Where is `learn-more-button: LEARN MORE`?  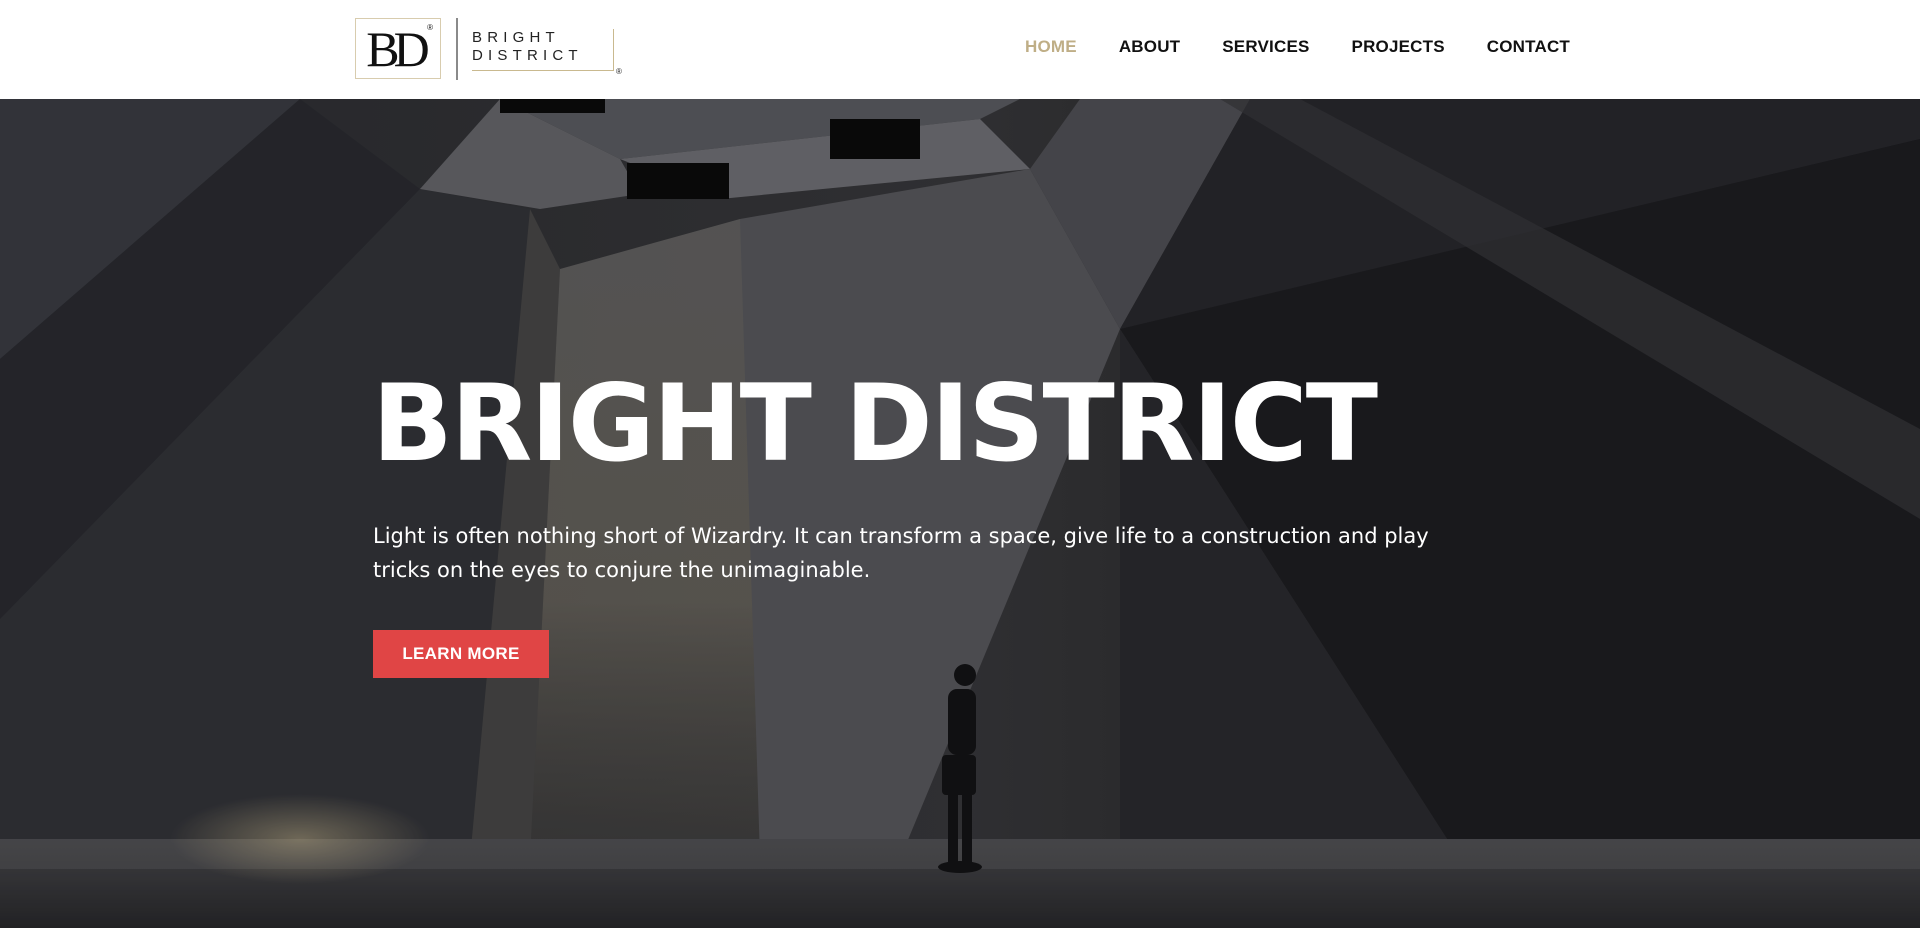 learn-more-button: LEARN MORE is located at coordinates (461, 654).